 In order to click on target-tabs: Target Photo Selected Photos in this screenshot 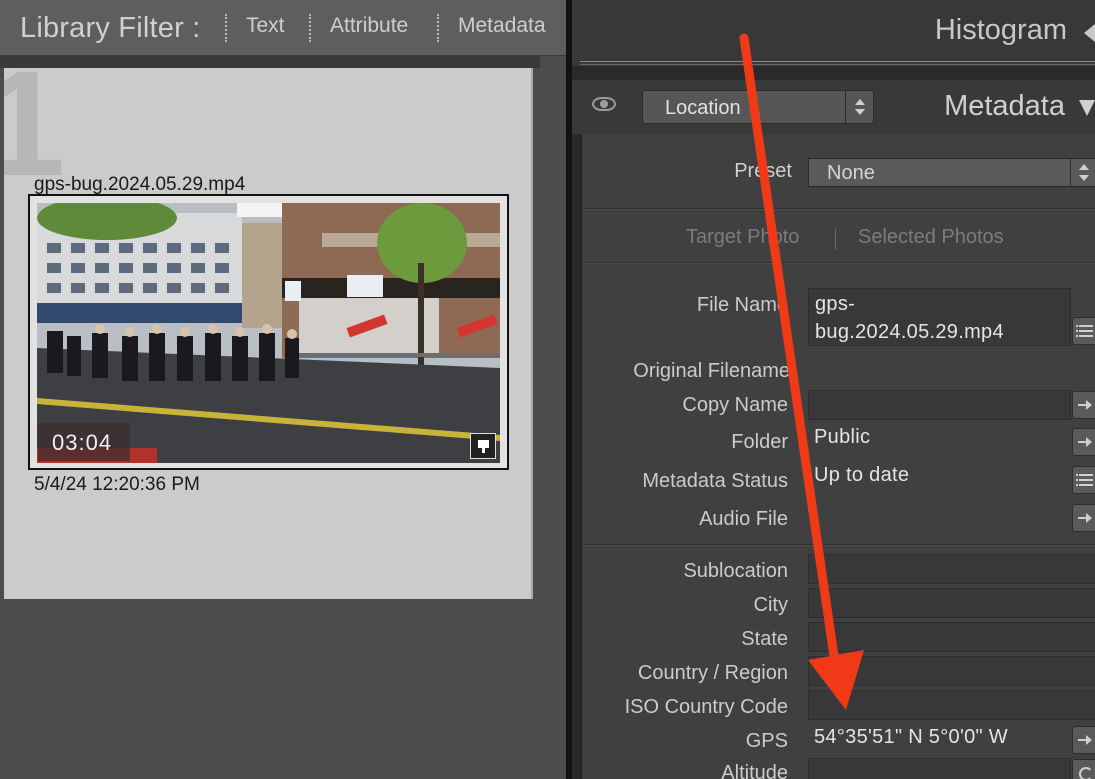, I will do `click(838, 239)`.